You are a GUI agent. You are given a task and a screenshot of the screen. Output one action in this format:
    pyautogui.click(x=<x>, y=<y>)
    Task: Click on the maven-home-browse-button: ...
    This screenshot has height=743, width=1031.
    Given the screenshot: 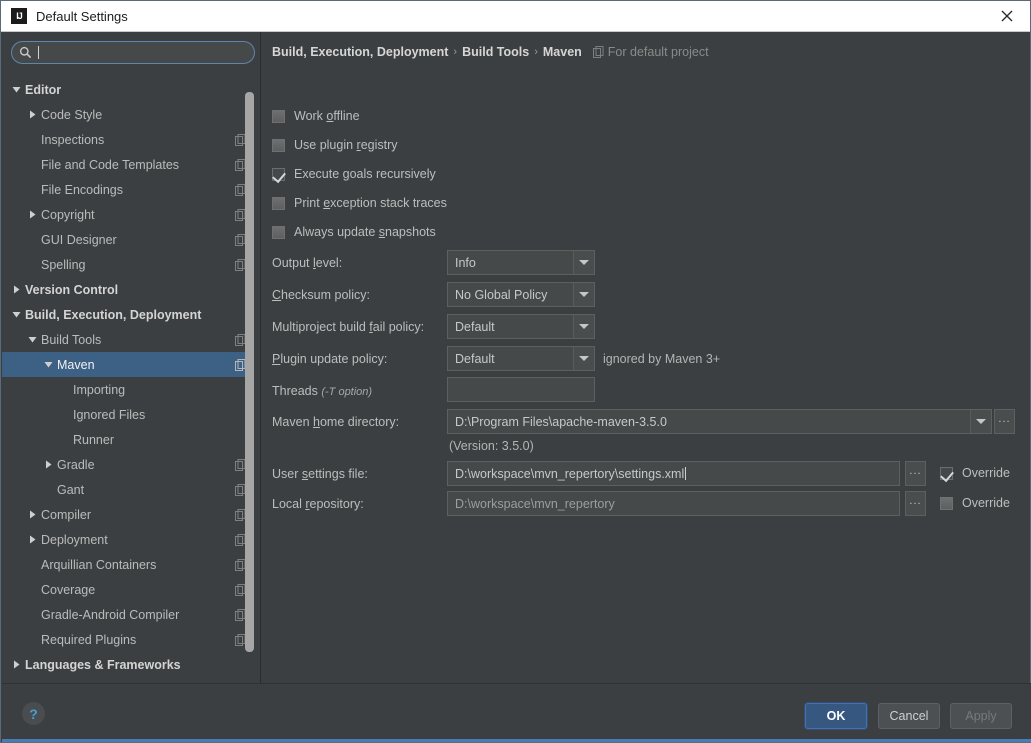 What is the action you would take?
    pyautogui.click(x=1004, y=421)
    